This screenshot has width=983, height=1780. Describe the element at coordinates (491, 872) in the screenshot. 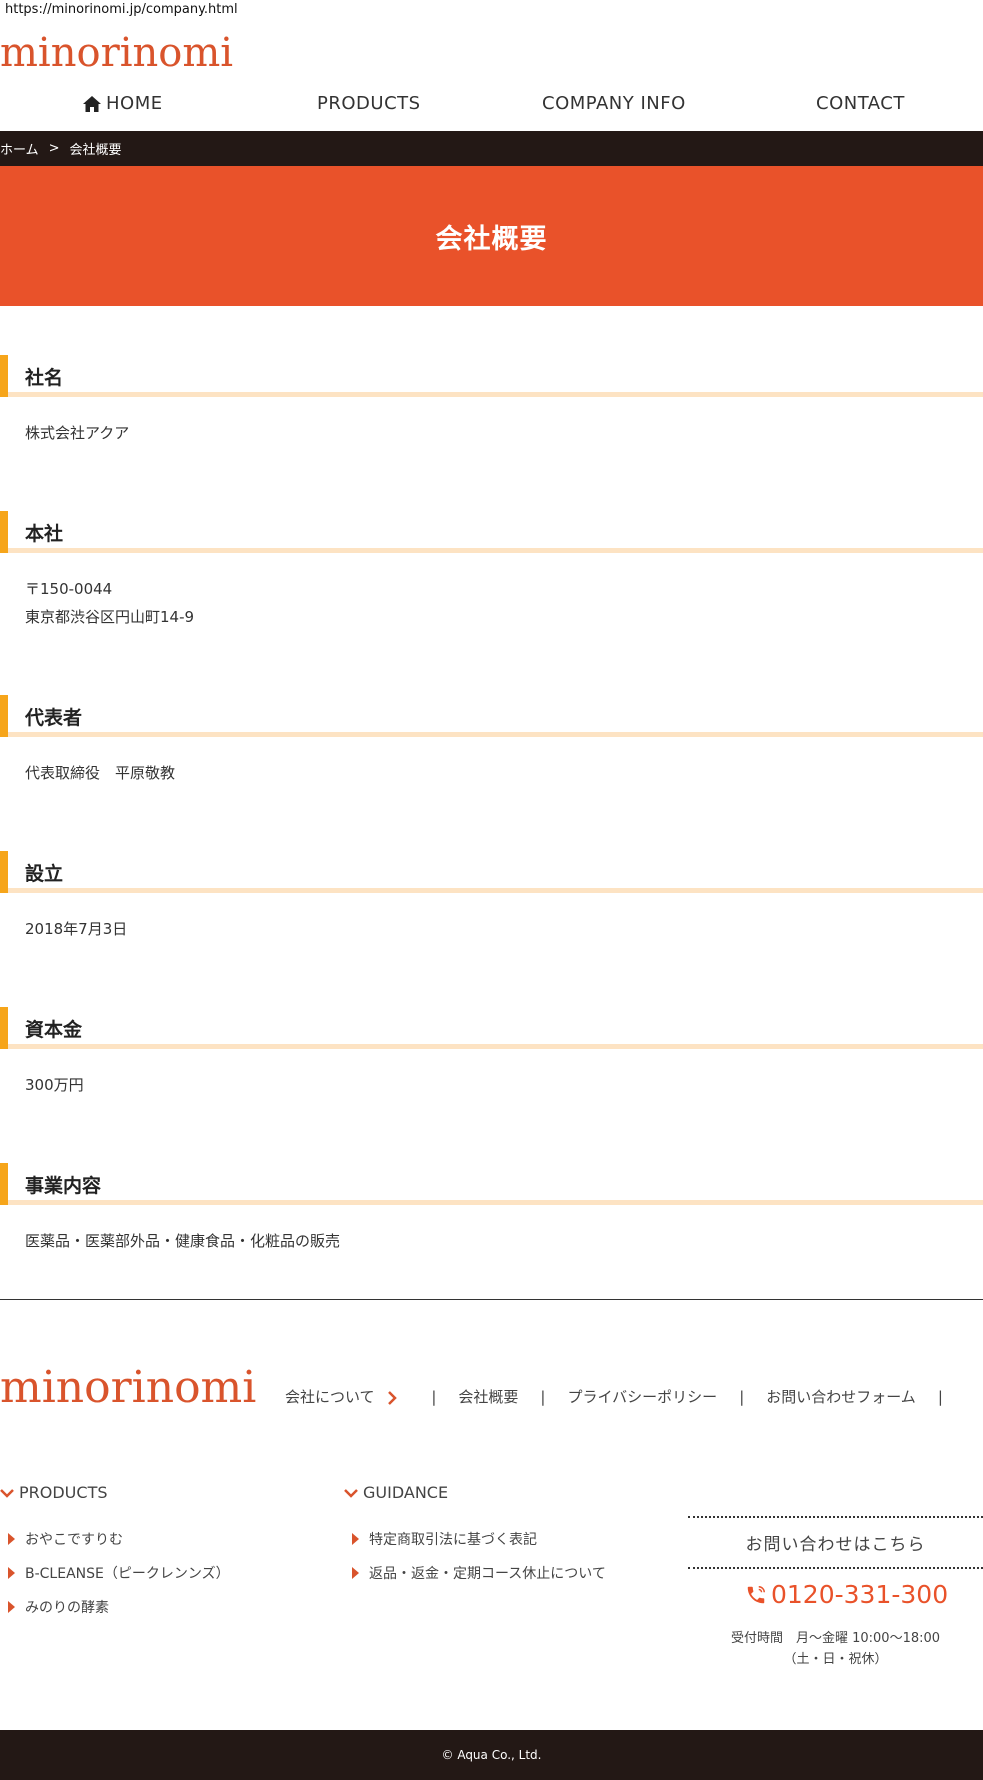

I see `section-heading: 設立` at that location.